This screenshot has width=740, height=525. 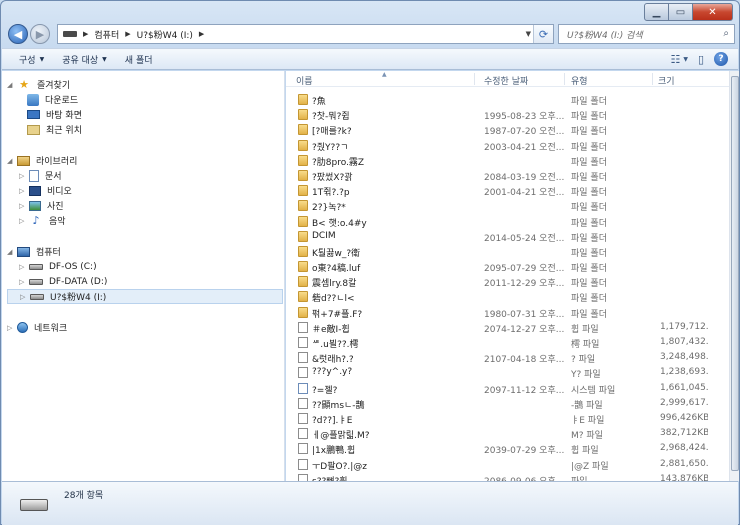 I want to click on nav-drive-c: ▷ DF-OS (C:), so click(x=58, y=266).